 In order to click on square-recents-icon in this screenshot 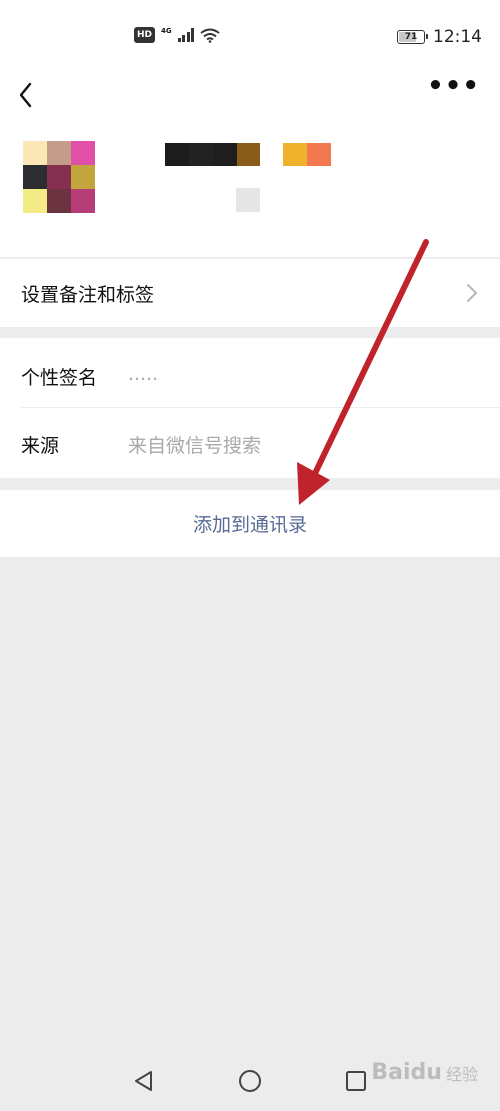, I will do `click(356, 1081)`.